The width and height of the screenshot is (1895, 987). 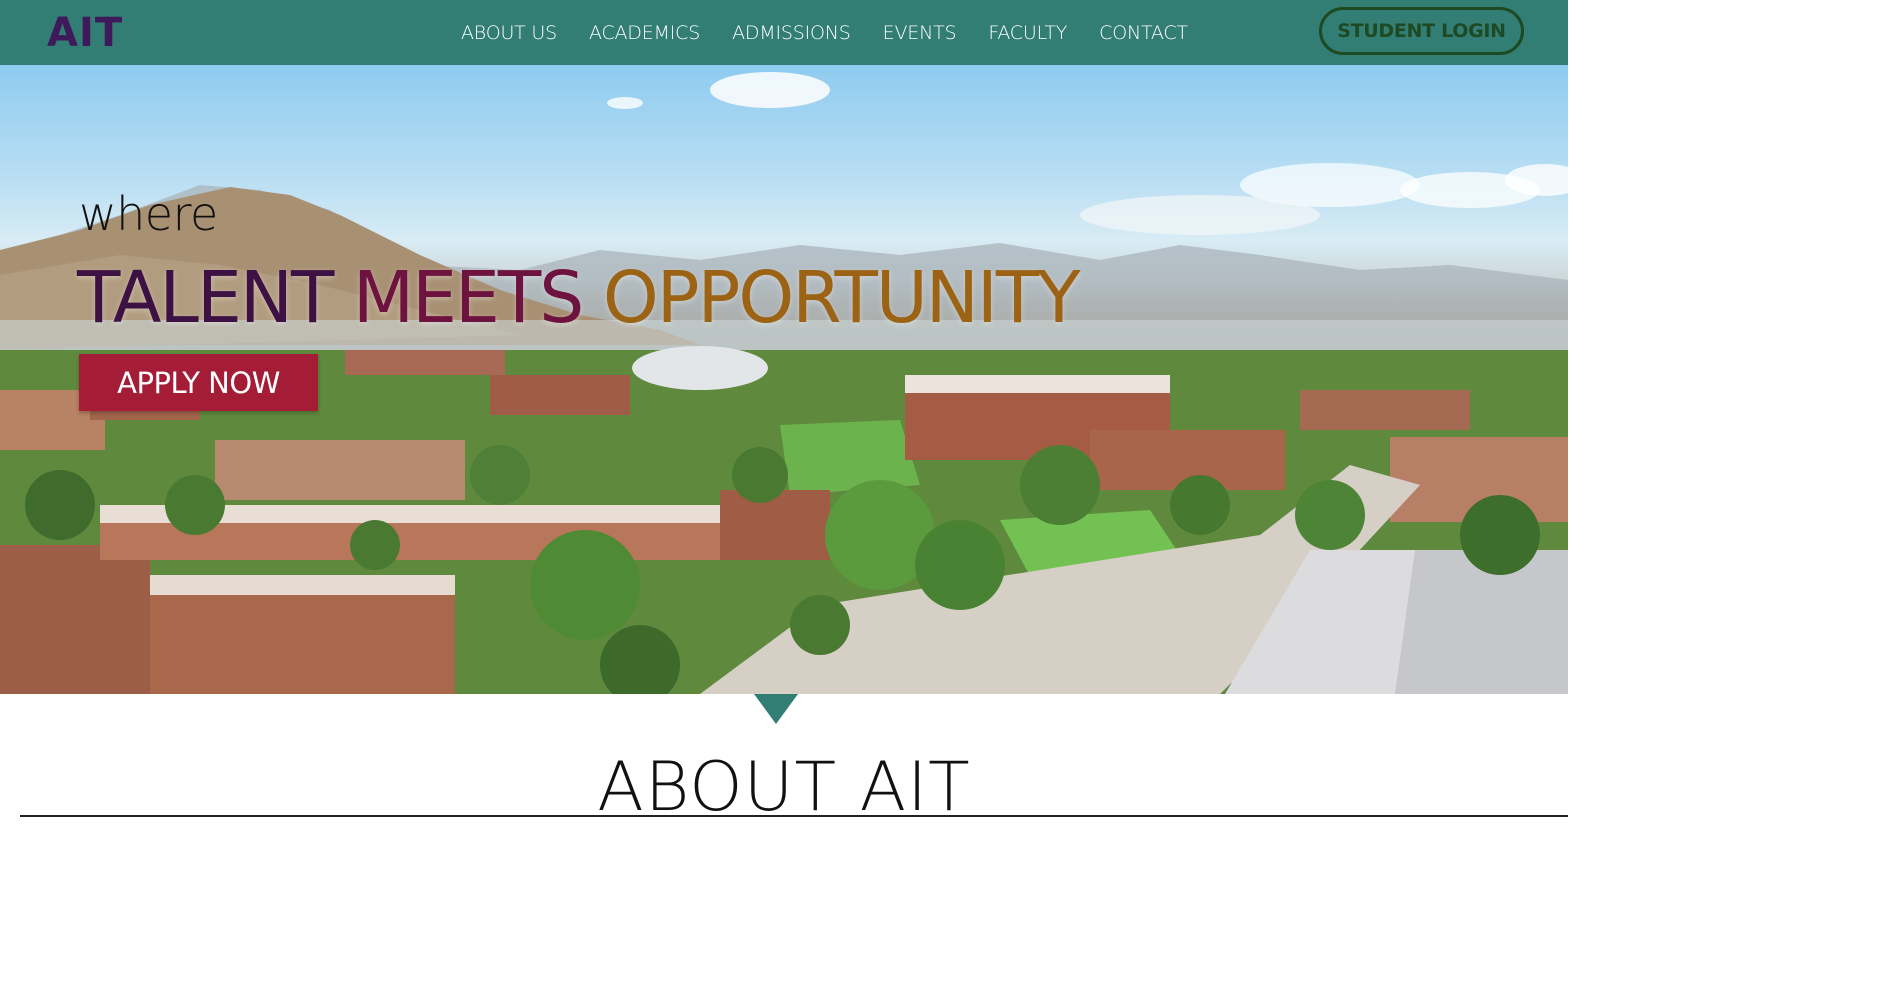 What do you see at coordinates (920, 33) in the screenshot?
I see `nav-item-events: EVENTS` at bounding box center [920, 33].